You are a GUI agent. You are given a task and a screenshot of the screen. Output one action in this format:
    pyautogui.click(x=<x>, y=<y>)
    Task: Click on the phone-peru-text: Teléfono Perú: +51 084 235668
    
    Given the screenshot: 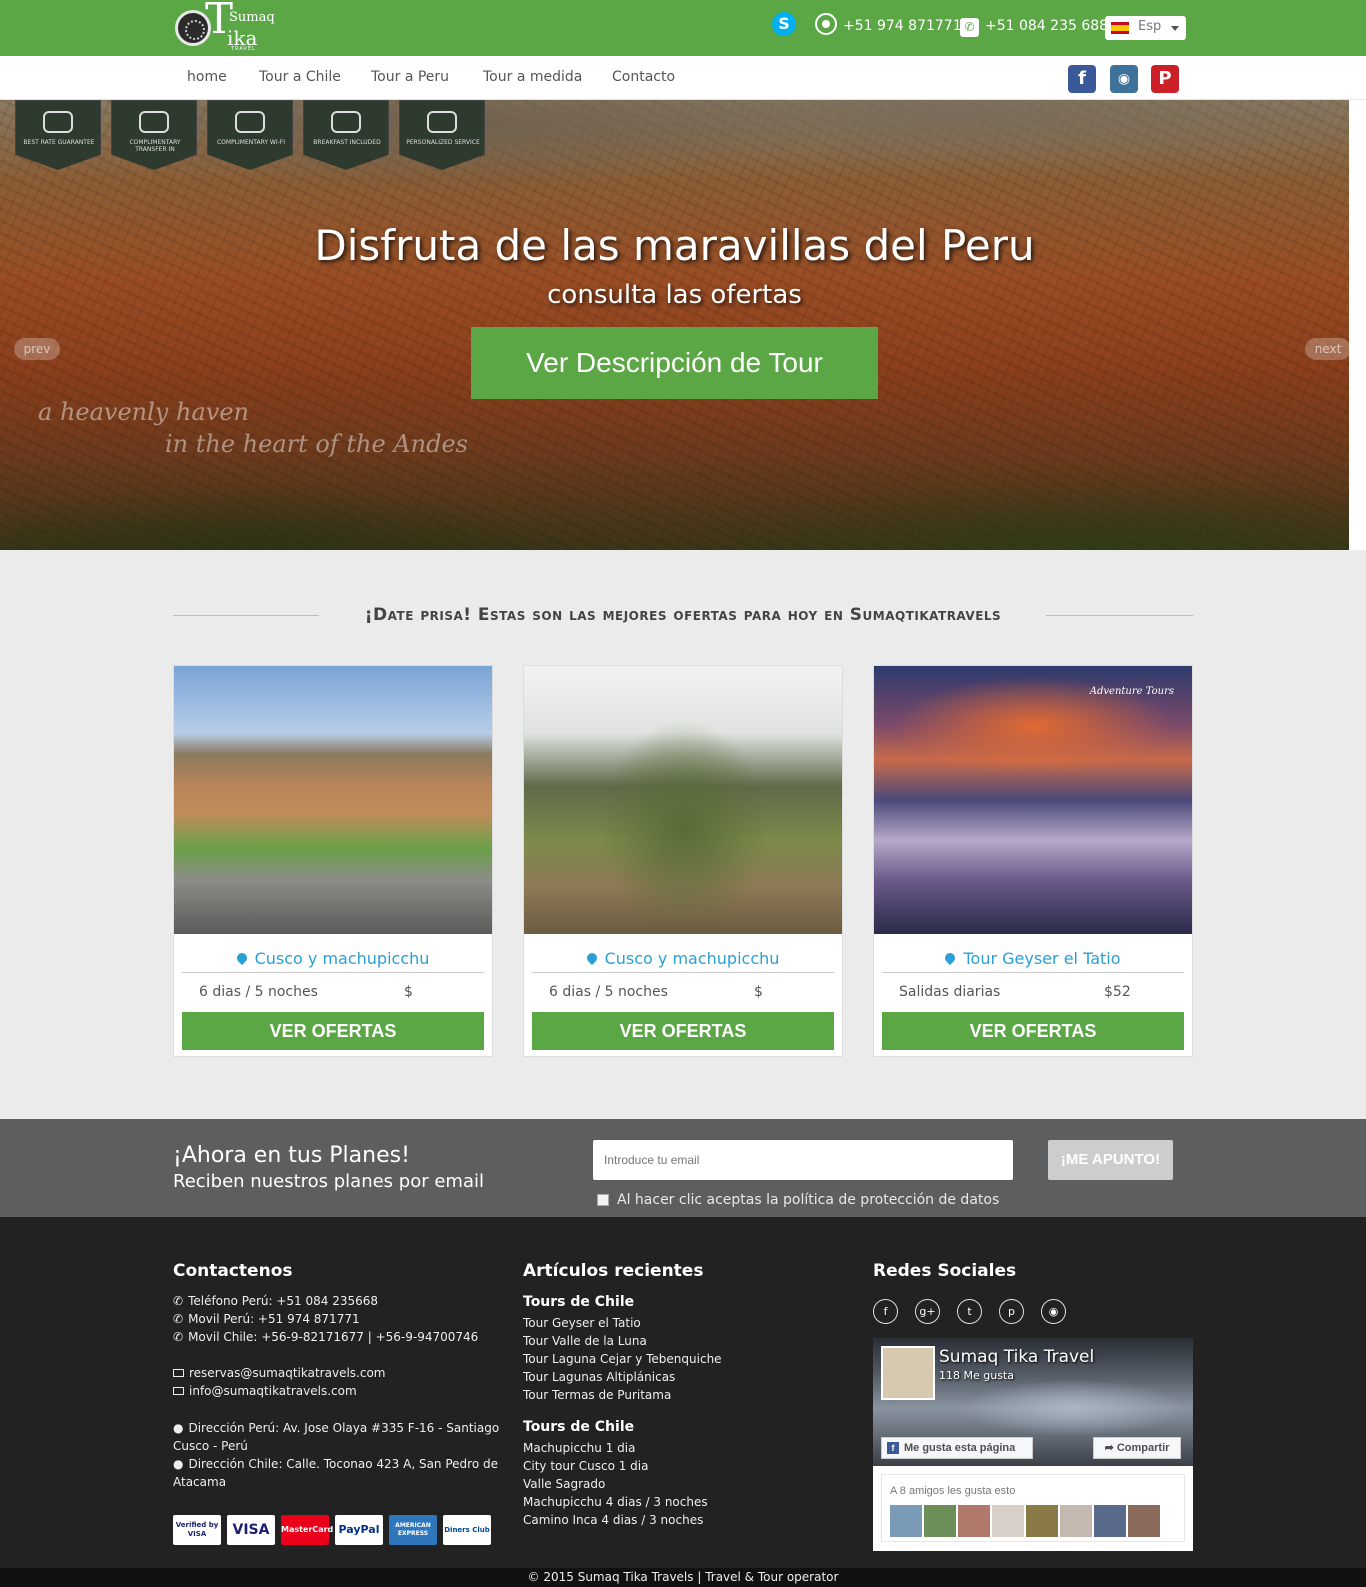 What is the action you would take?
    pyautogui.click(x=283, y=1301)
    